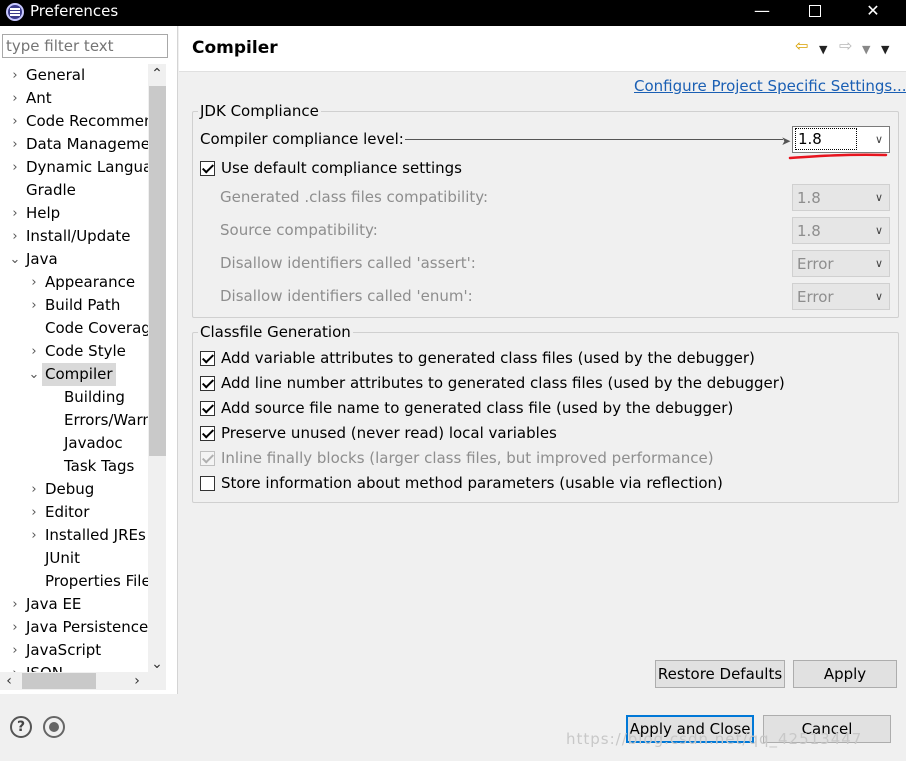  Describe the element at coordinates (453, 13) in the screenshot. I see `title-bar: Preferences — ✕` at that location.